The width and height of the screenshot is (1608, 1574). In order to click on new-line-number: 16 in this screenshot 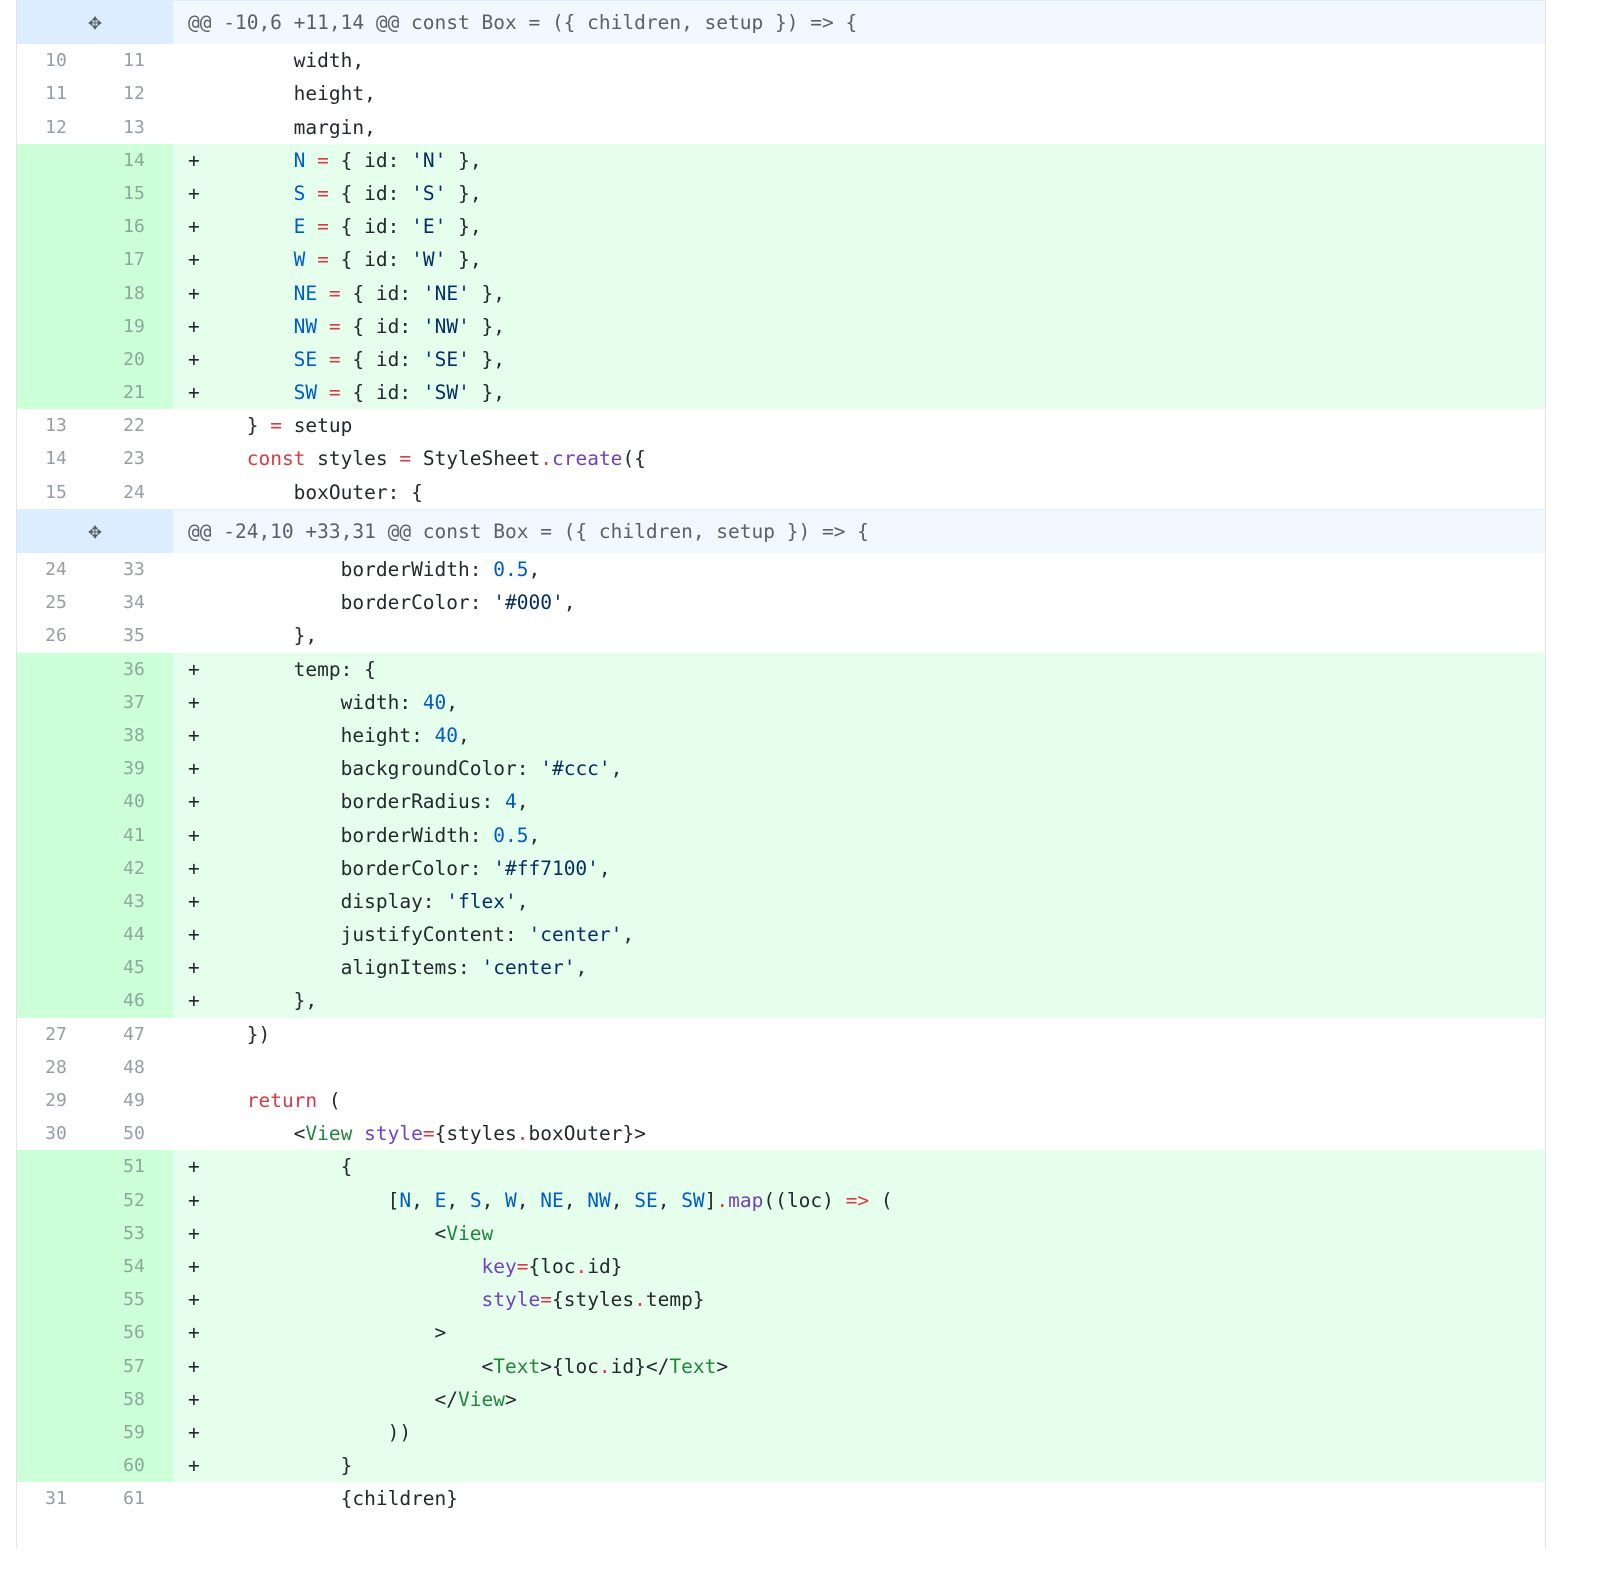, I will do `click(134, 227)`.